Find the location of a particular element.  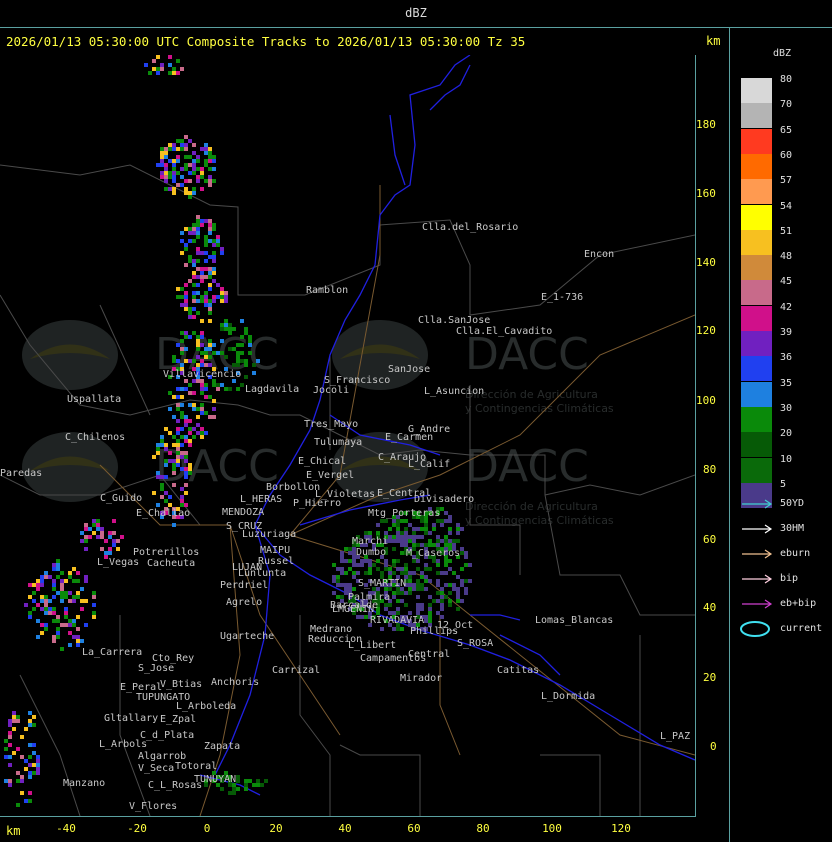

place-label: MENDOZA is located at coordinates (243, 512).